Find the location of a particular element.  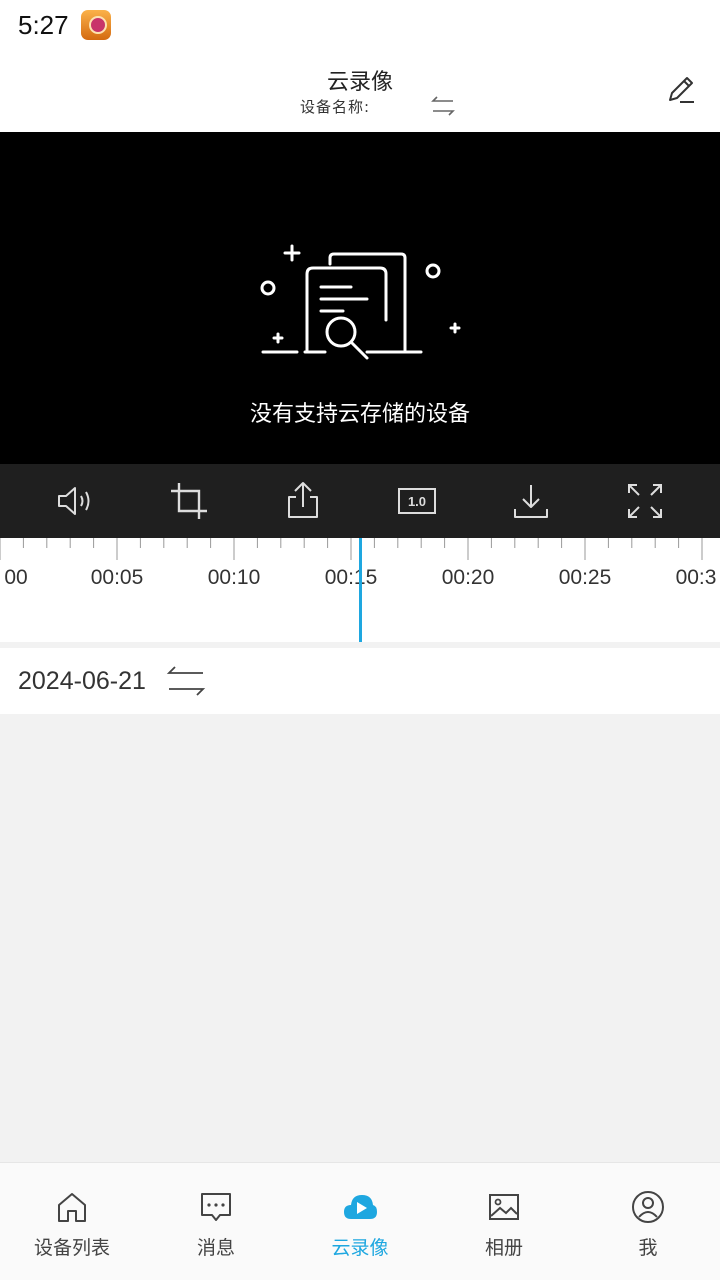

time-label: 00:15 is located at coordinates (351, 577).